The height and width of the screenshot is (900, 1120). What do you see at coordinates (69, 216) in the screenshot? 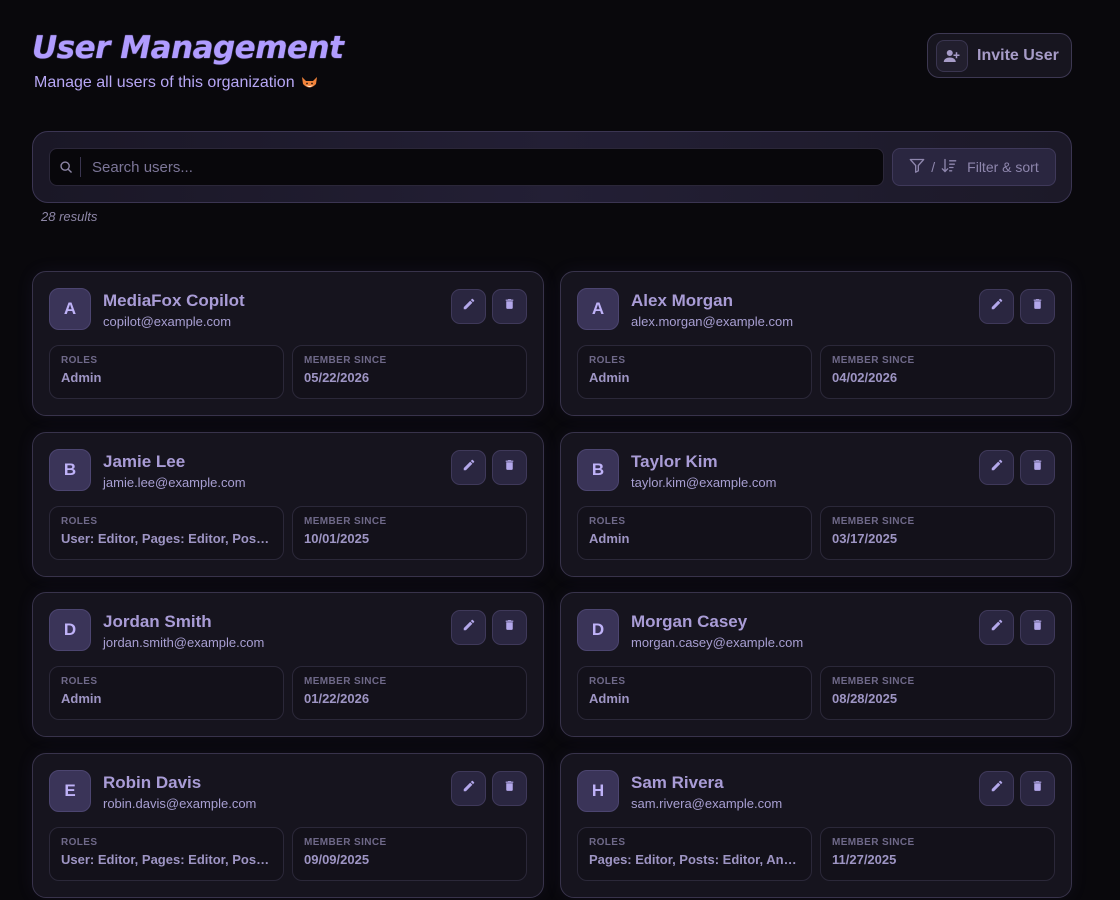
I see `results-count: 28 results` at bounding box center [69, 216].